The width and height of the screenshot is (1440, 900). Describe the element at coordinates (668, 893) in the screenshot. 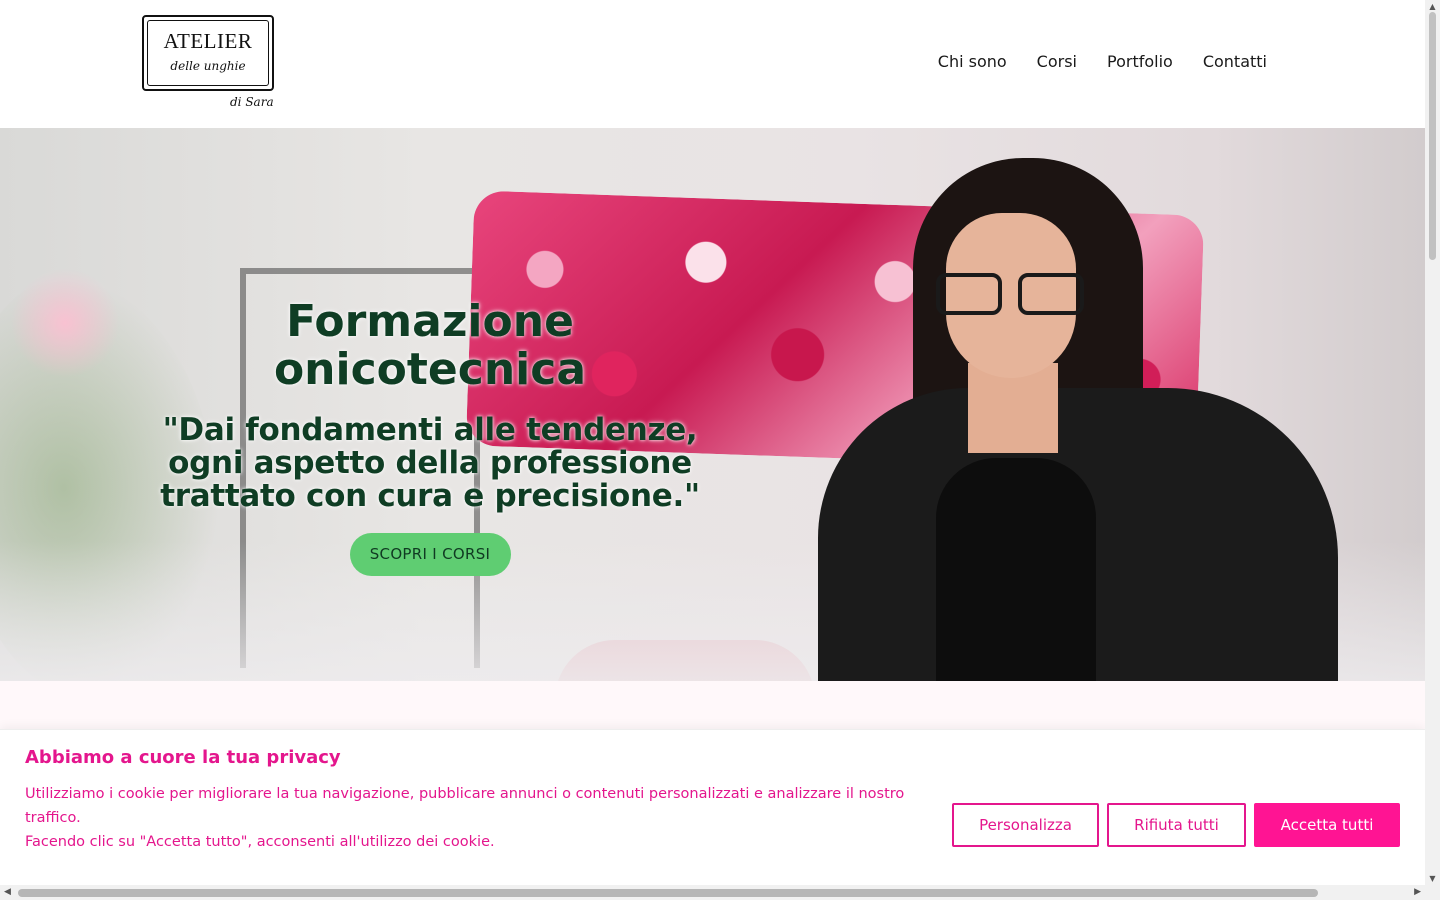

I see `horizontal-scroll-thumb` at that location.